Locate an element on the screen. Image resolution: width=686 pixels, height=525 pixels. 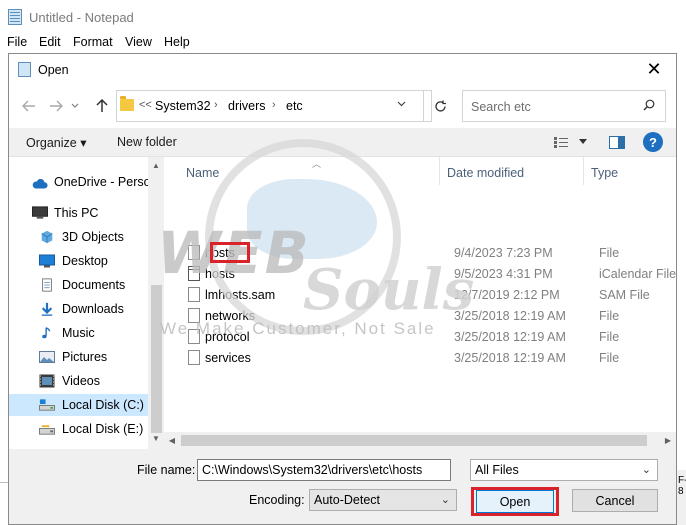
search-icon is located at coordinates (649, 105).